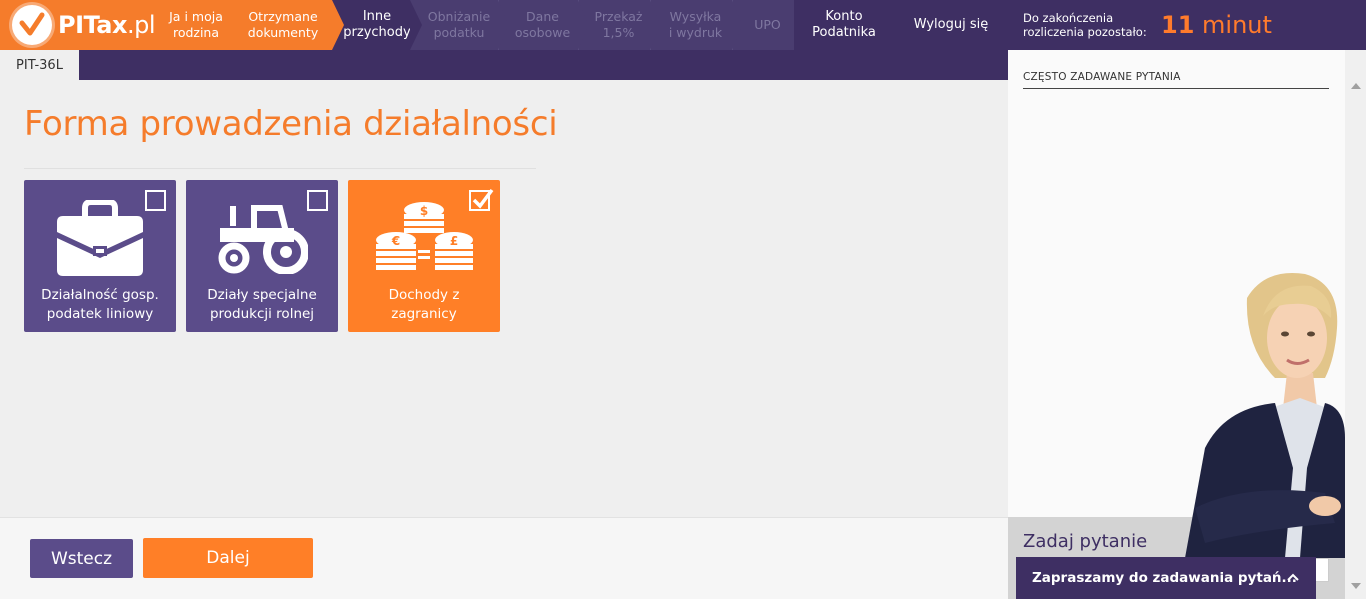 The height and width of the screenshot is (599, 1366). Describe the element at coordinates (196, 25) in the screenshot. I see `step-ja-i-moja-rodzina: Ja i moja rodzina` at that location.